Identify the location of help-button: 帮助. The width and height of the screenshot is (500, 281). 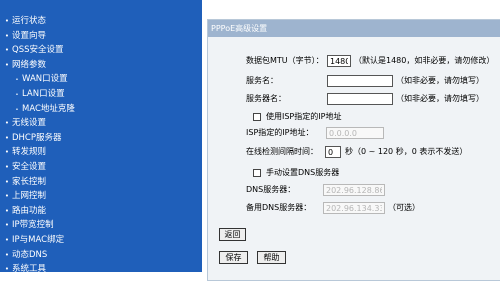
(271, 257).